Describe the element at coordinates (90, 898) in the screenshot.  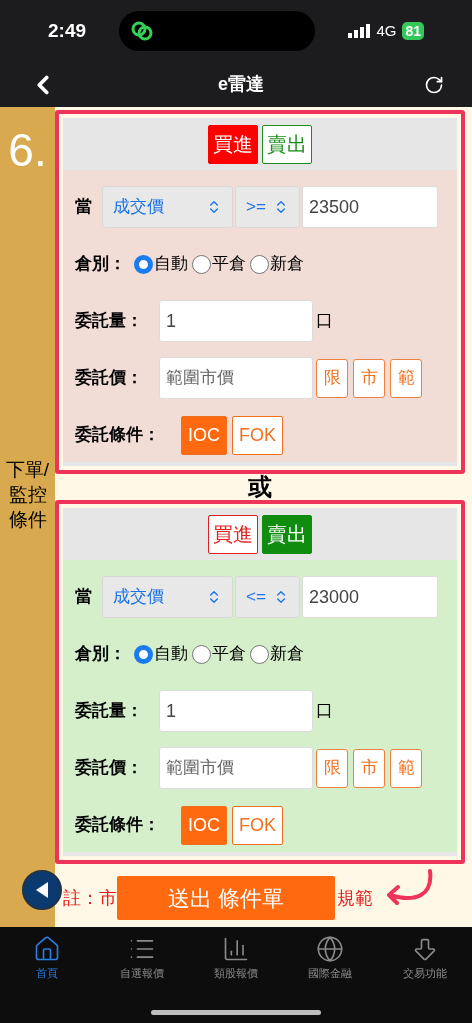
I see `note-text: 註：市` at that location.